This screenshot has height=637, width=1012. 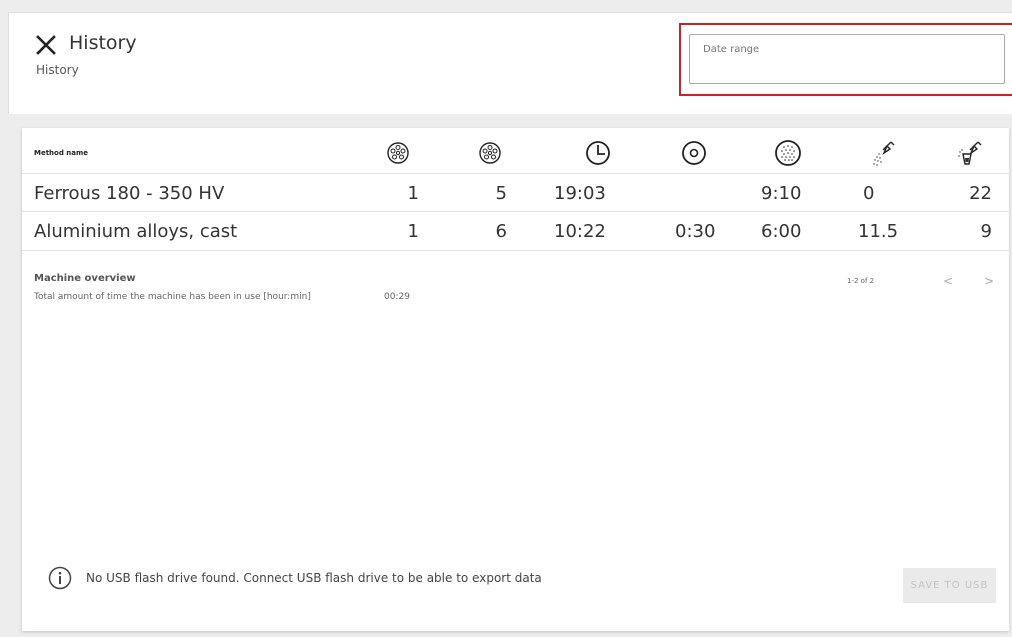 I want to click on table-cell: 9, so click(x=986, y=231).